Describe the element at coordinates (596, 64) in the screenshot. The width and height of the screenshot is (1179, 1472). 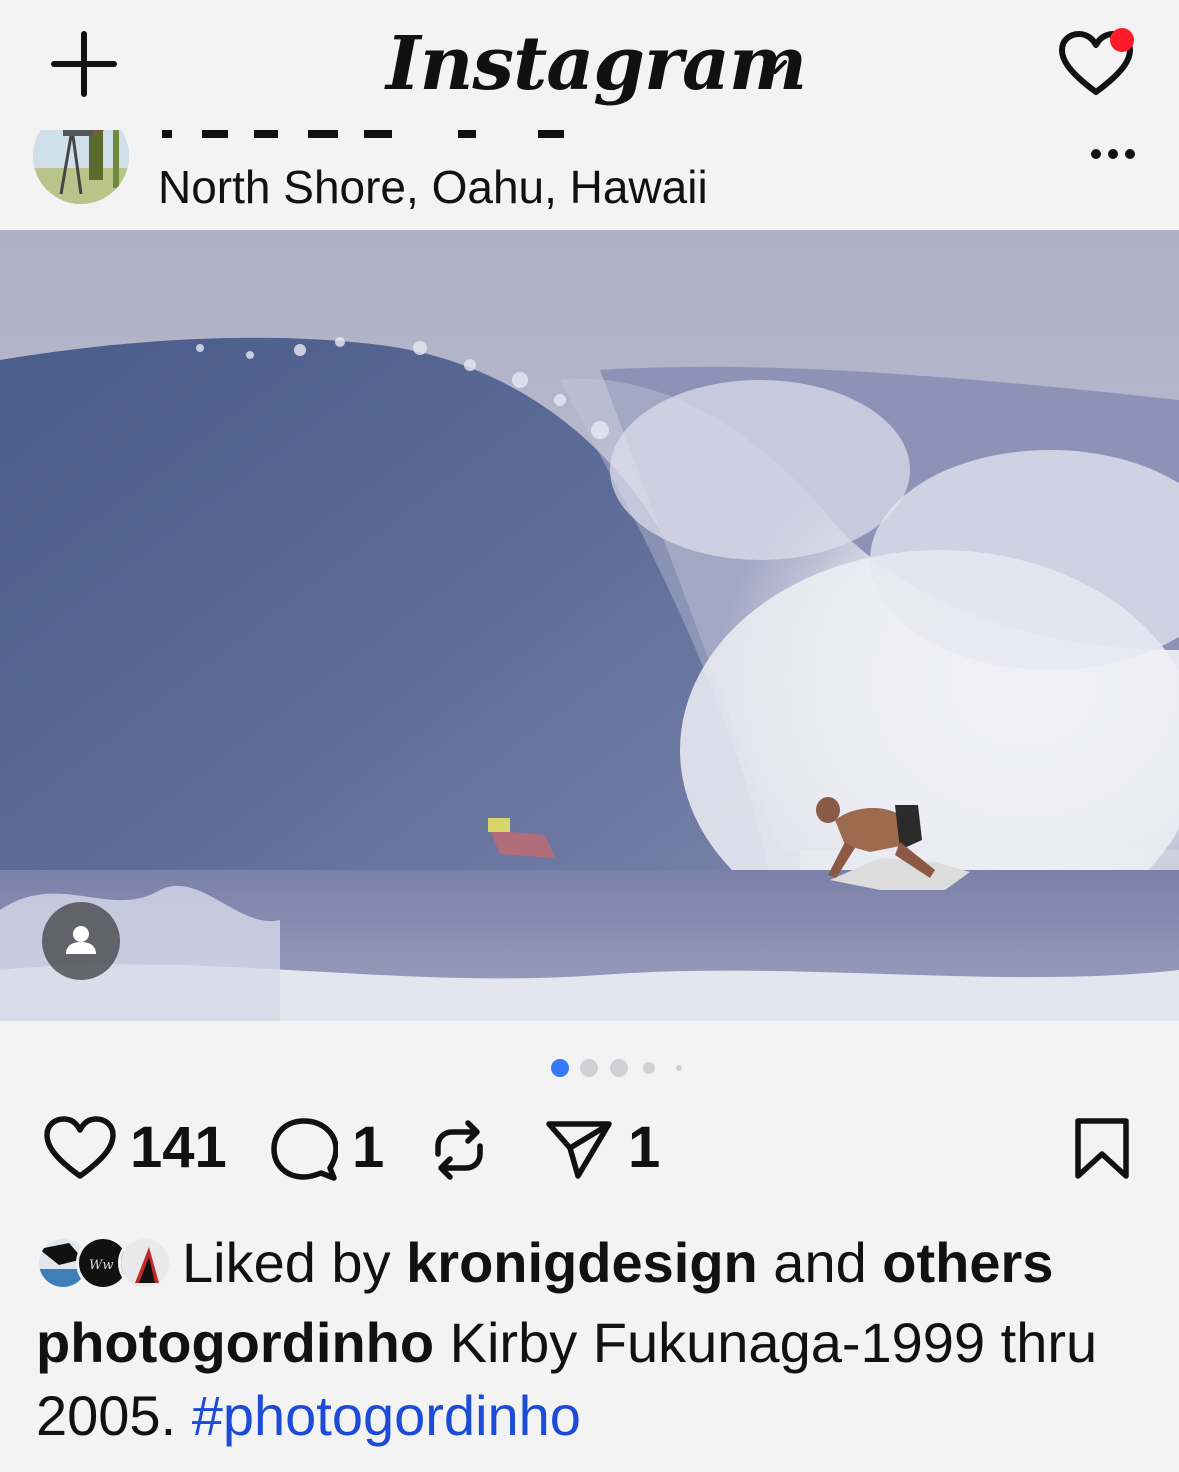
I see `instagram-logo: Instagram` at that location.